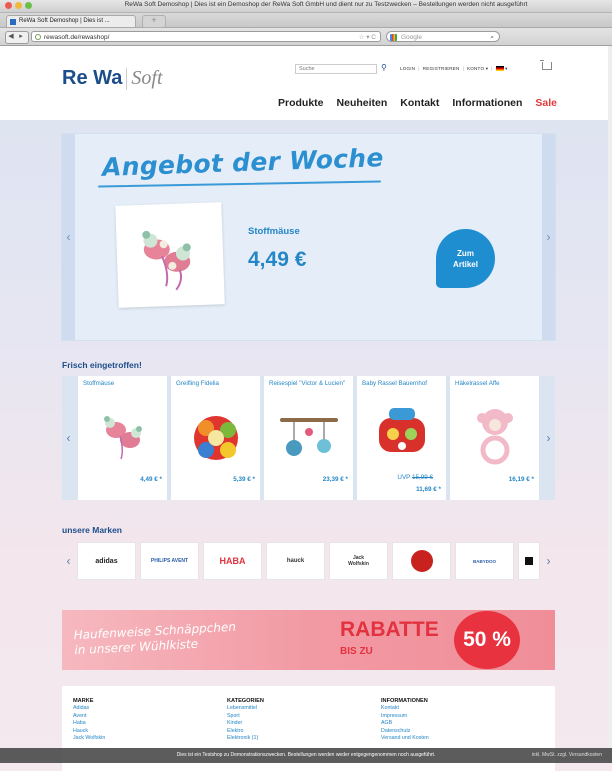 This screenshot has width=612, height=771. What do you see at coordinates (402, 384) in the screenshot?
I see `product-name: Baby Rassel Bauernhof` at bounding box center [402, 384].